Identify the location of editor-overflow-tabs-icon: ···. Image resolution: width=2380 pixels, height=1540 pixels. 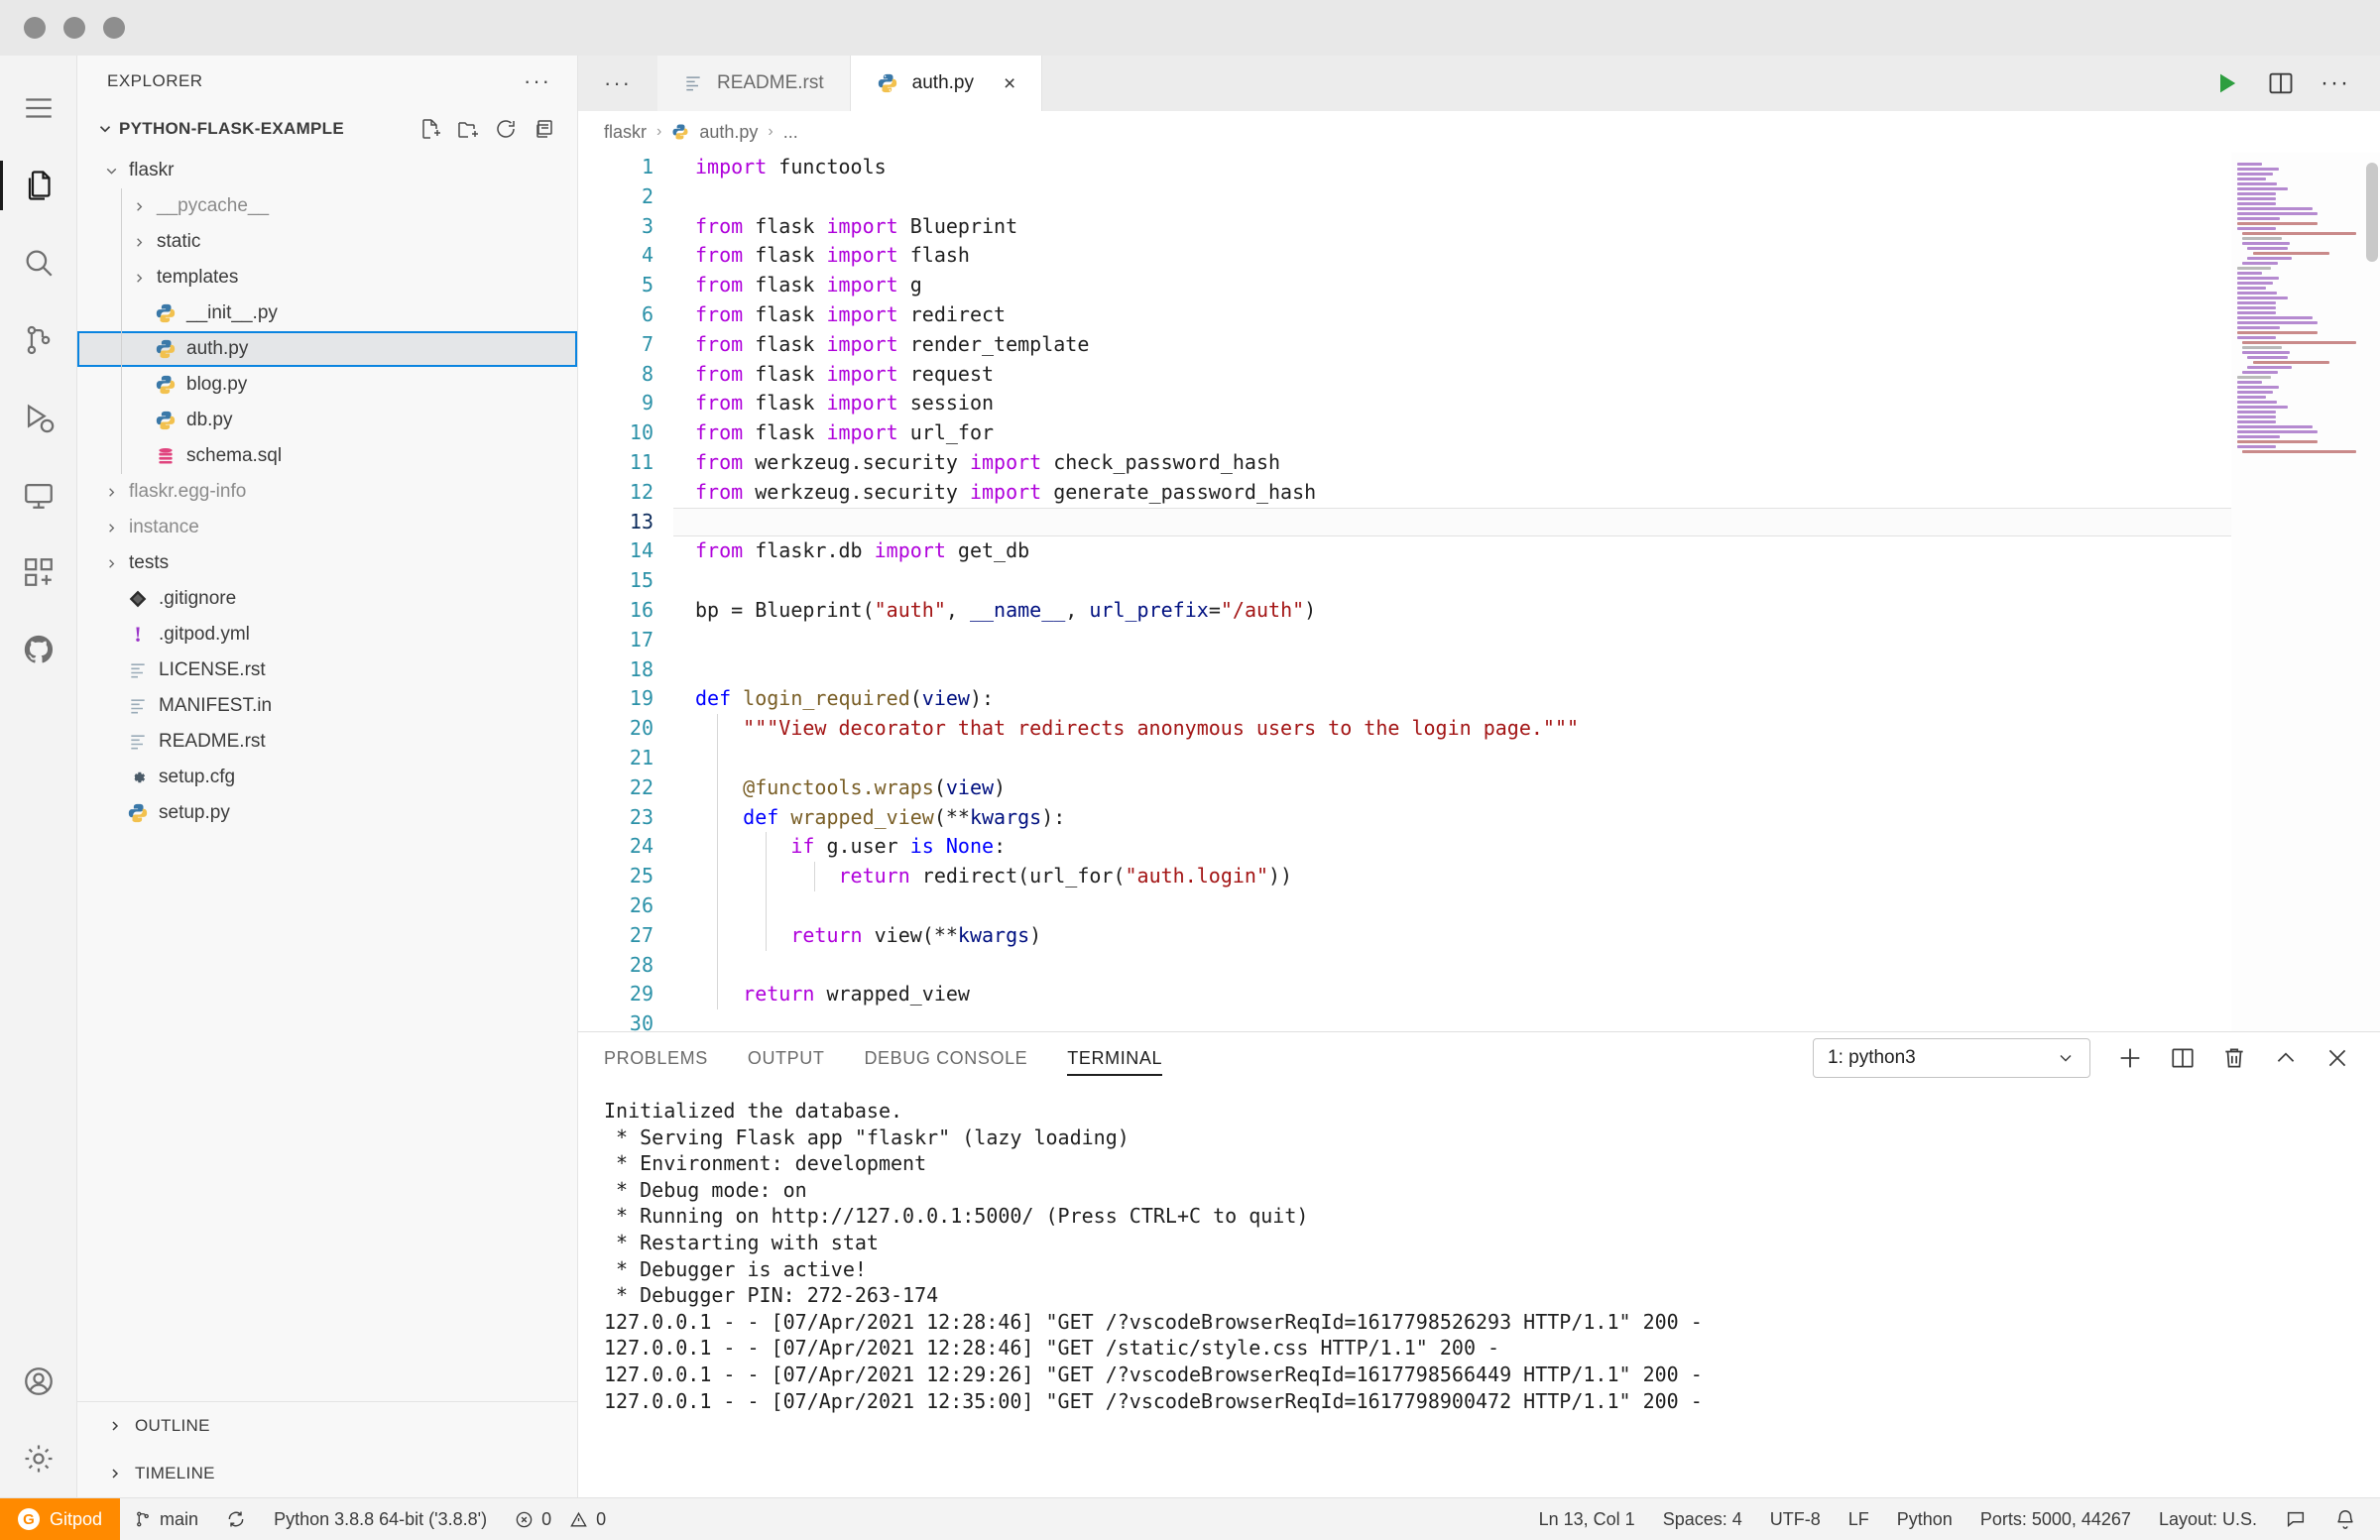
(617, 83).